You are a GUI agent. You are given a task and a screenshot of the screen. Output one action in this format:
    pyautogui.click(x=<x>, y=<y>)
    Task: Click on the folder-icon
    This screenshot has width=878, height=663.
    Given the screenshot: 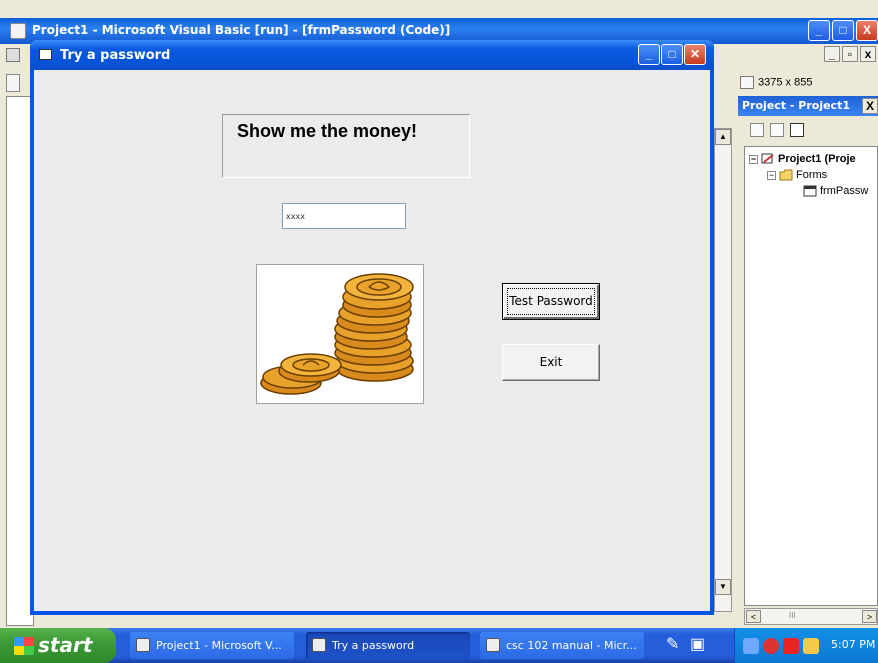 What is the action you would take?
    pyautogui.click(x=786, y=175)
    